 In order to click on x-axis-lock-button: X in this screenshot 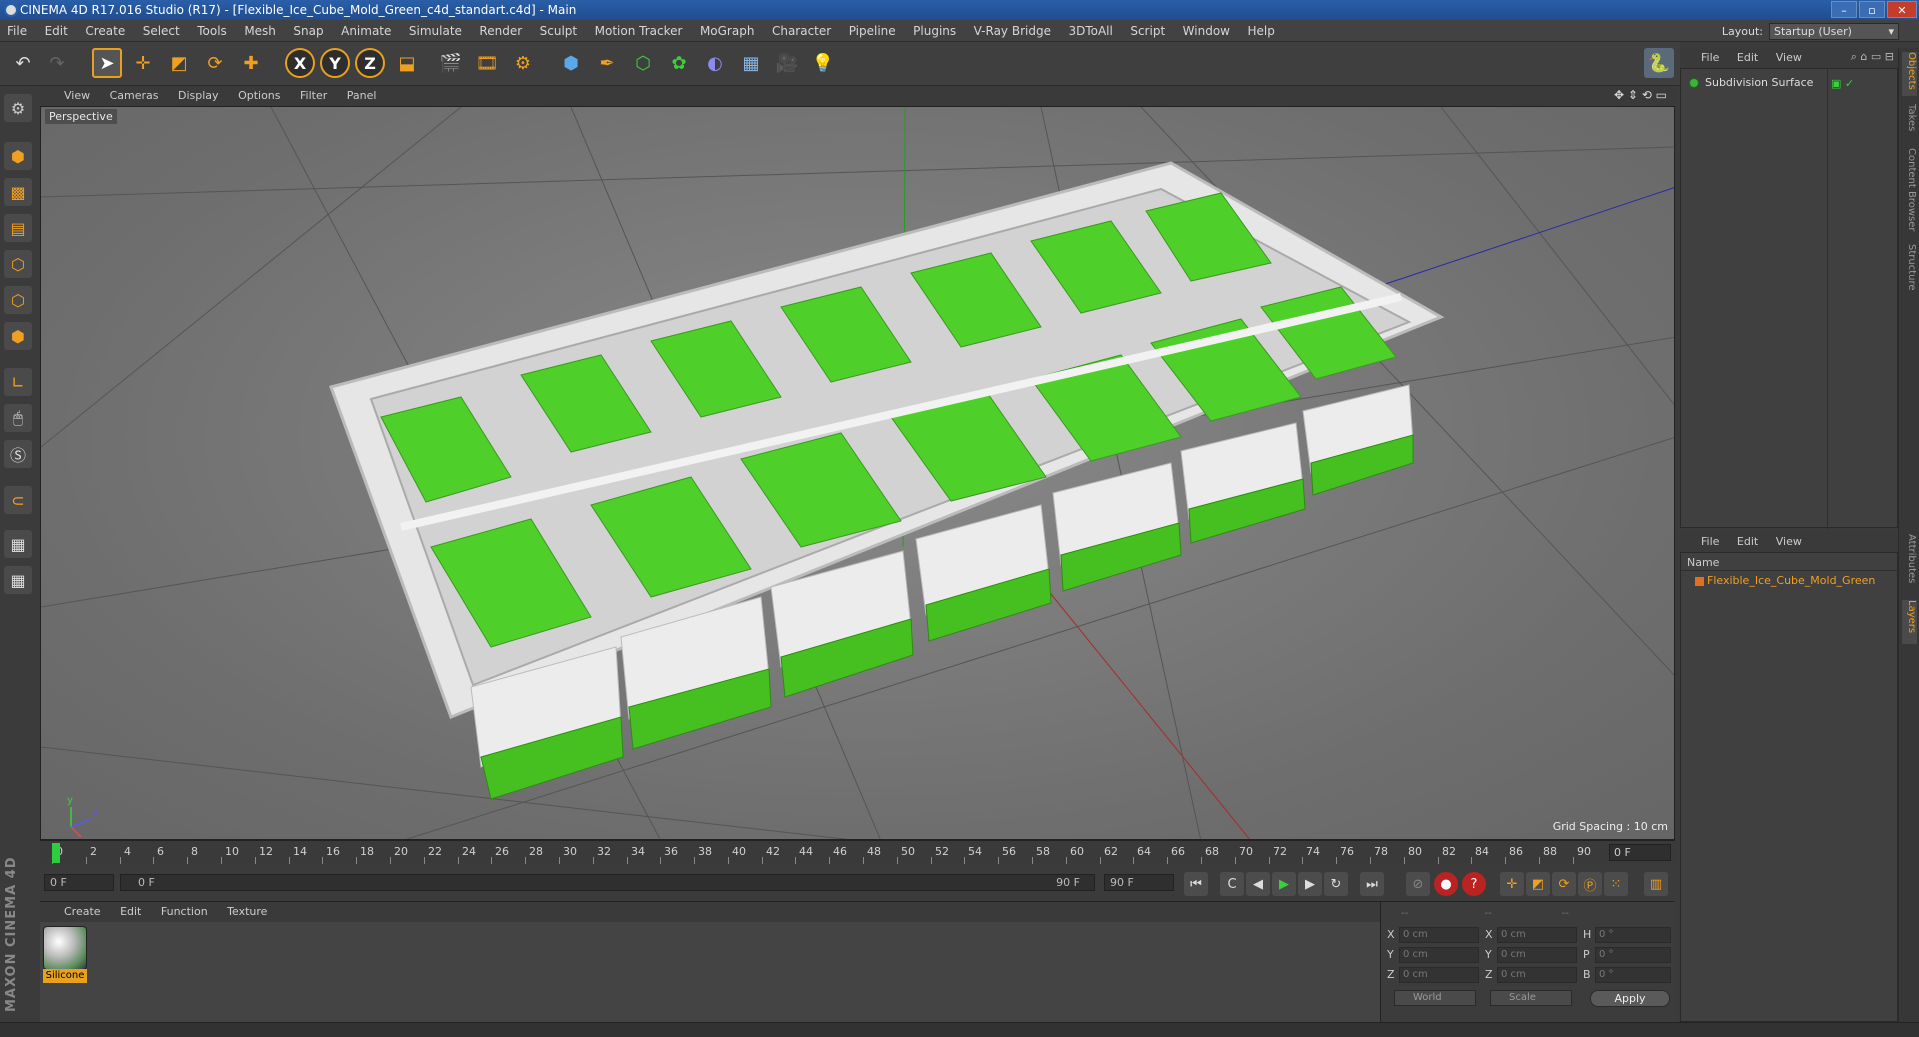, I will do `click(300, 63)`.